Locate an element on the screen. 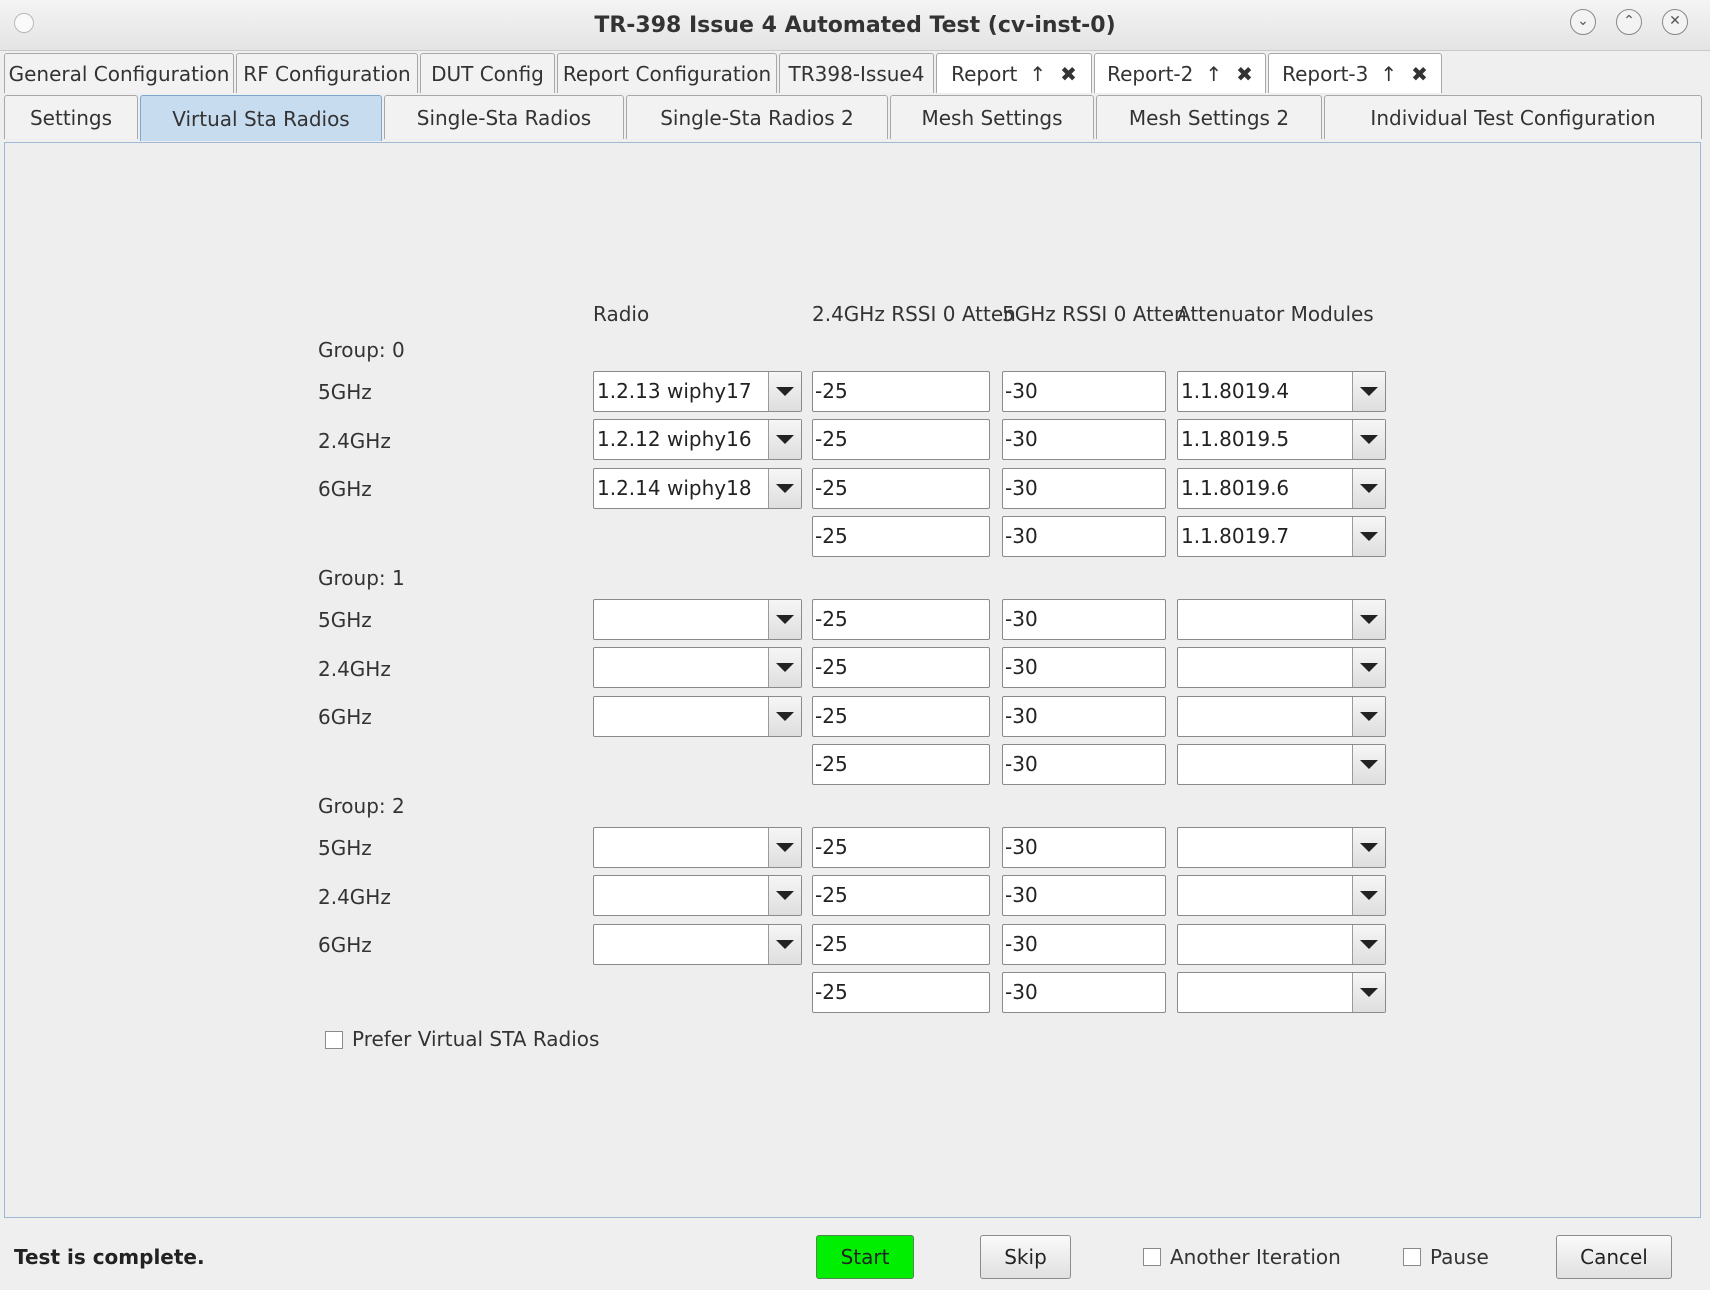 This screenshot has width=1710, height=1290. attenuator-combo: 1.1.8019.6 is located at coordinates (1281, 488).